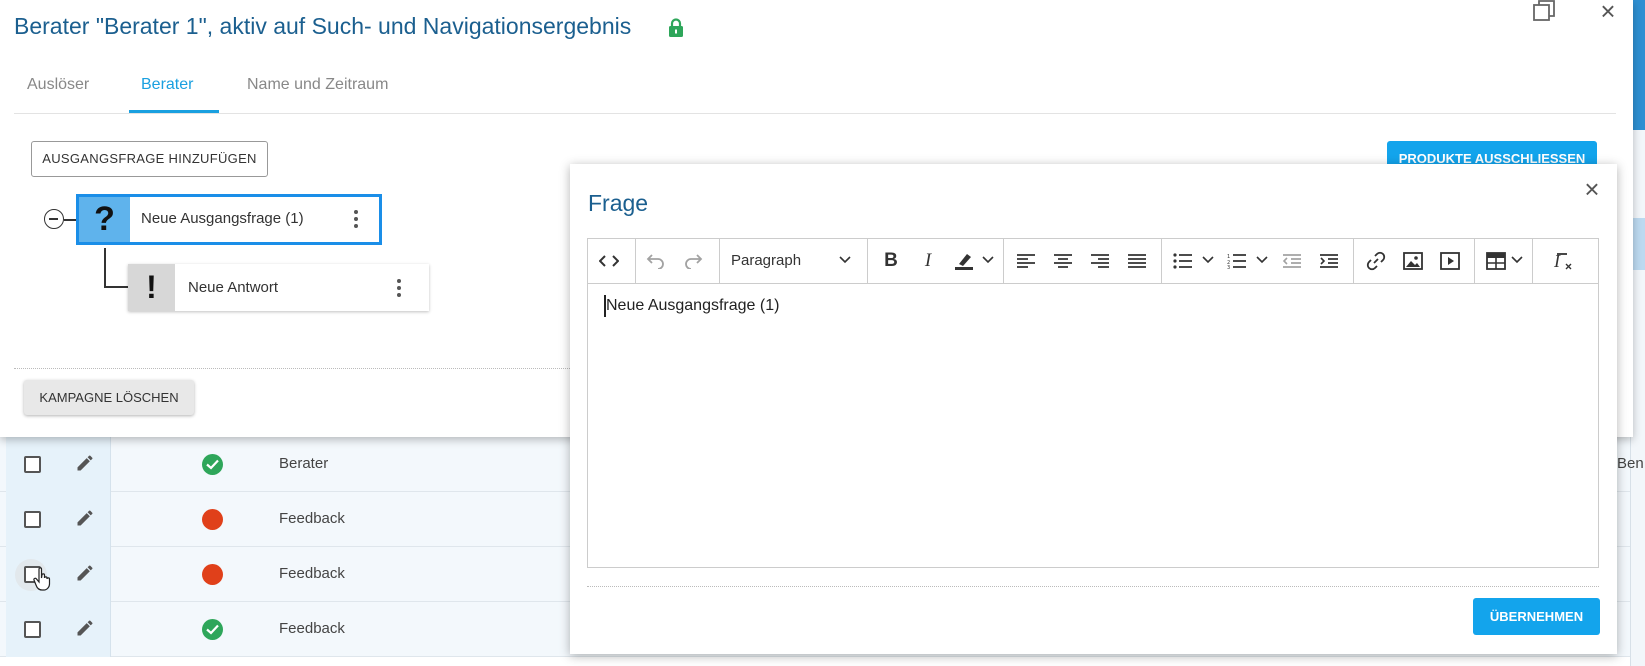  I want to click on media-icon, so click(1450, 261).